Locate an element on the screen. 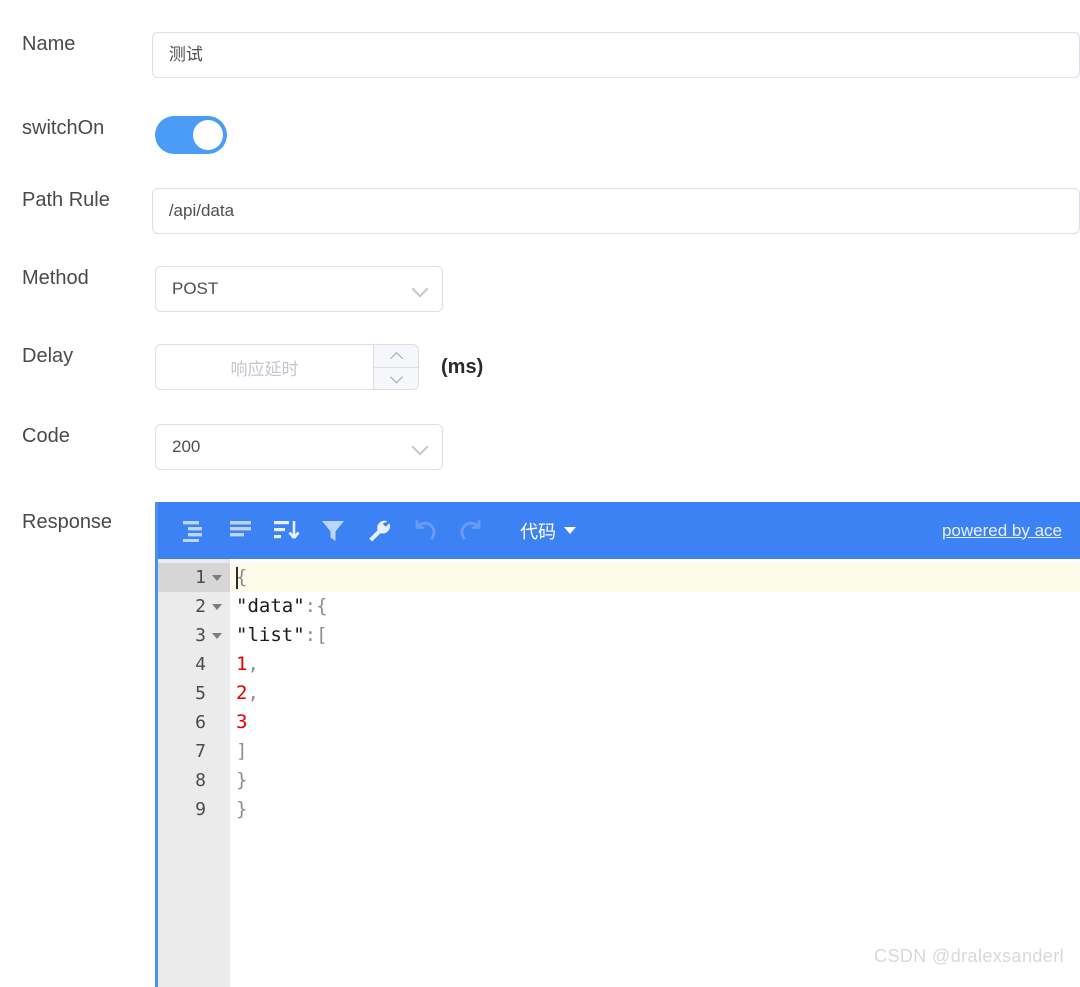 The width and height of the screenshot is (1080, 987). label-code: Code is located at coordinates (46, 436).